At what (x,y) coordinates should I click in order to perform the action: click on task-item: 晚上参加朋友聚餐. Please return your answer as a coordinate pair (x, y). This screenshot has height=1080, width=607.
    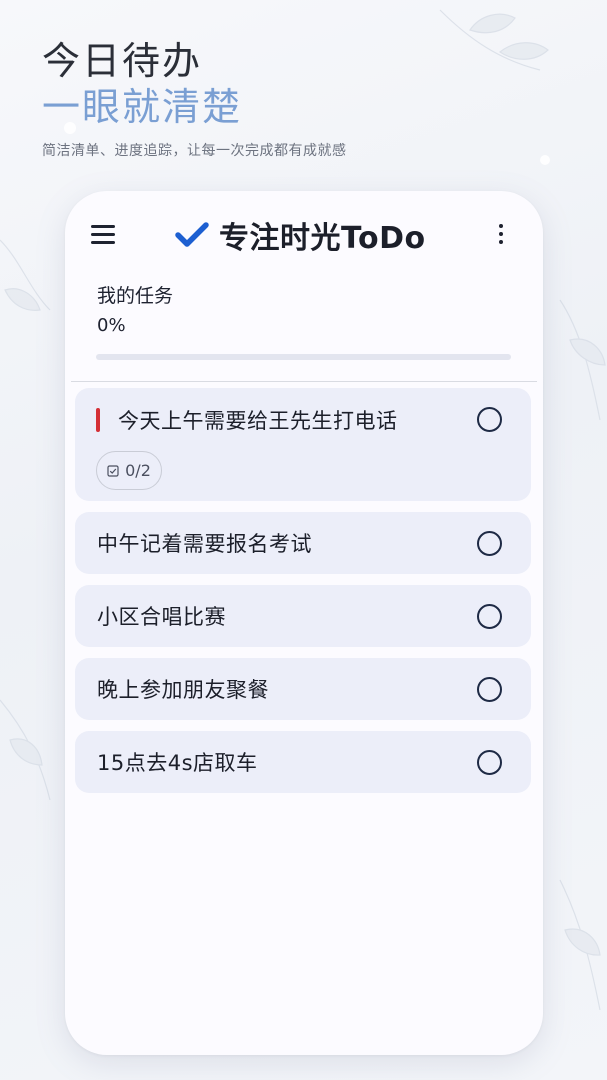
    Looking at the image, I should click on (303, 689).